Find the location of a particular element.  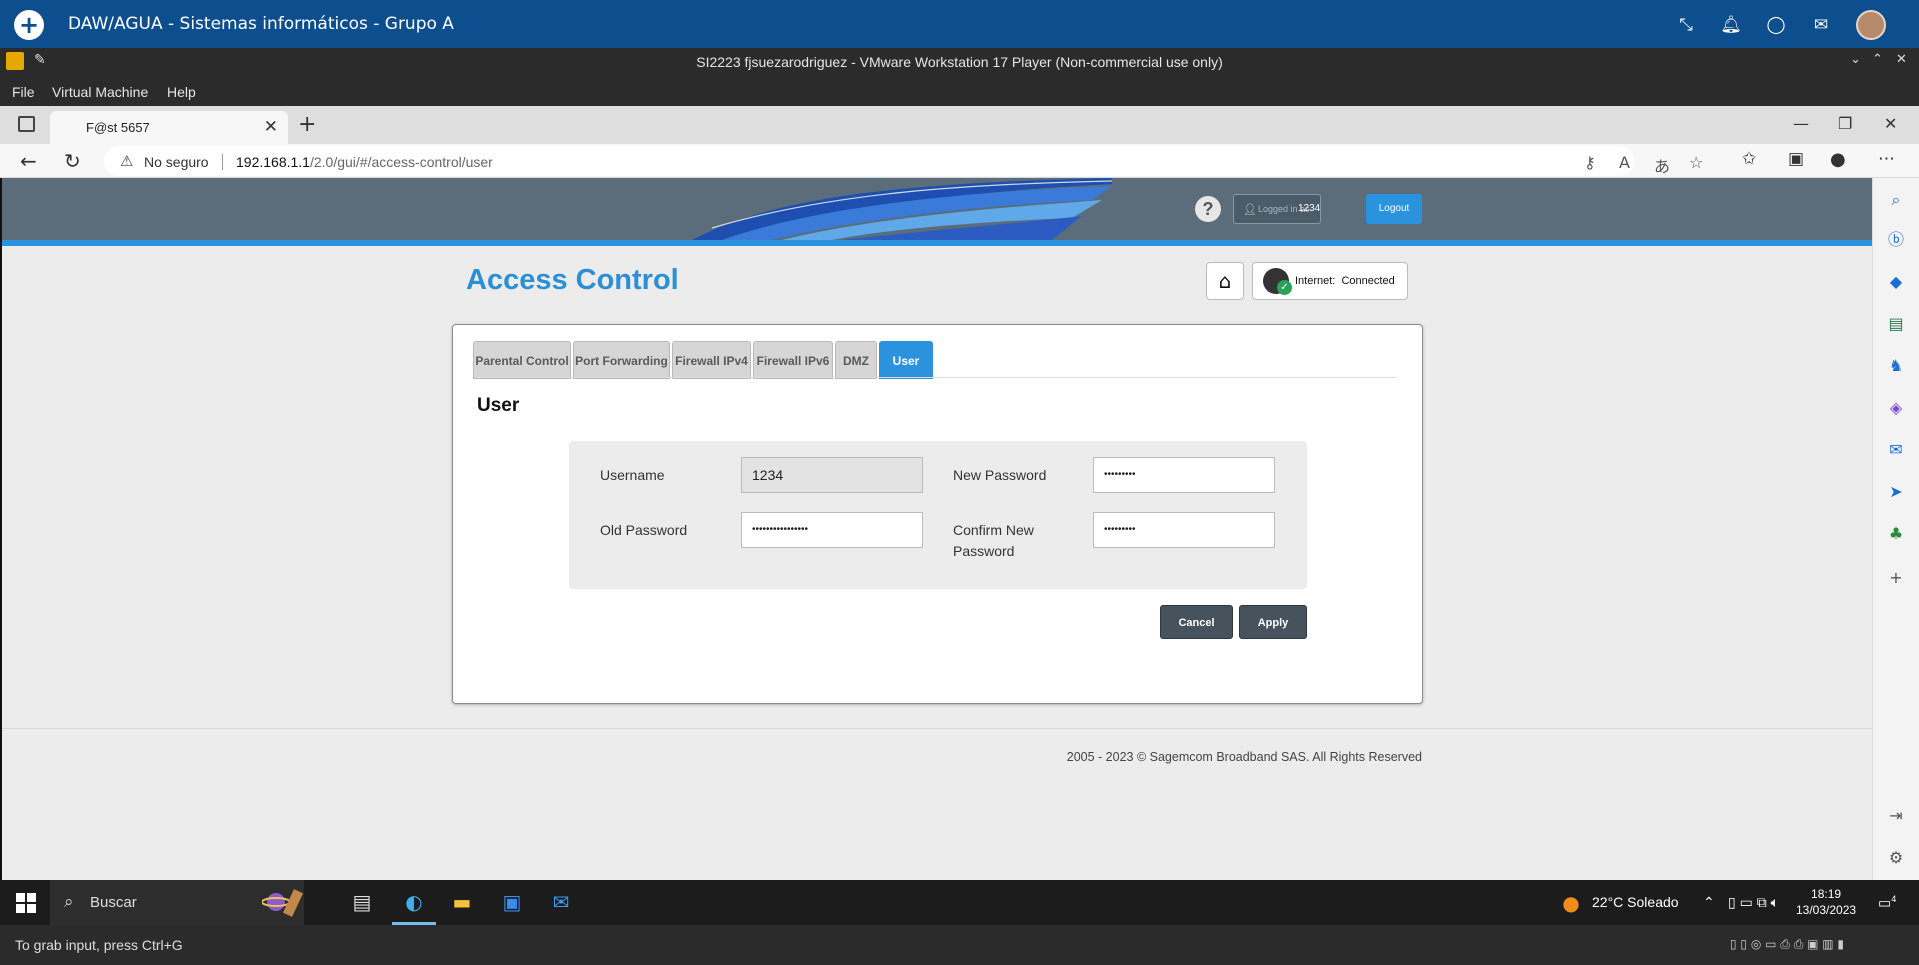

page-title: Access Control is located at coordinates (572, 280).